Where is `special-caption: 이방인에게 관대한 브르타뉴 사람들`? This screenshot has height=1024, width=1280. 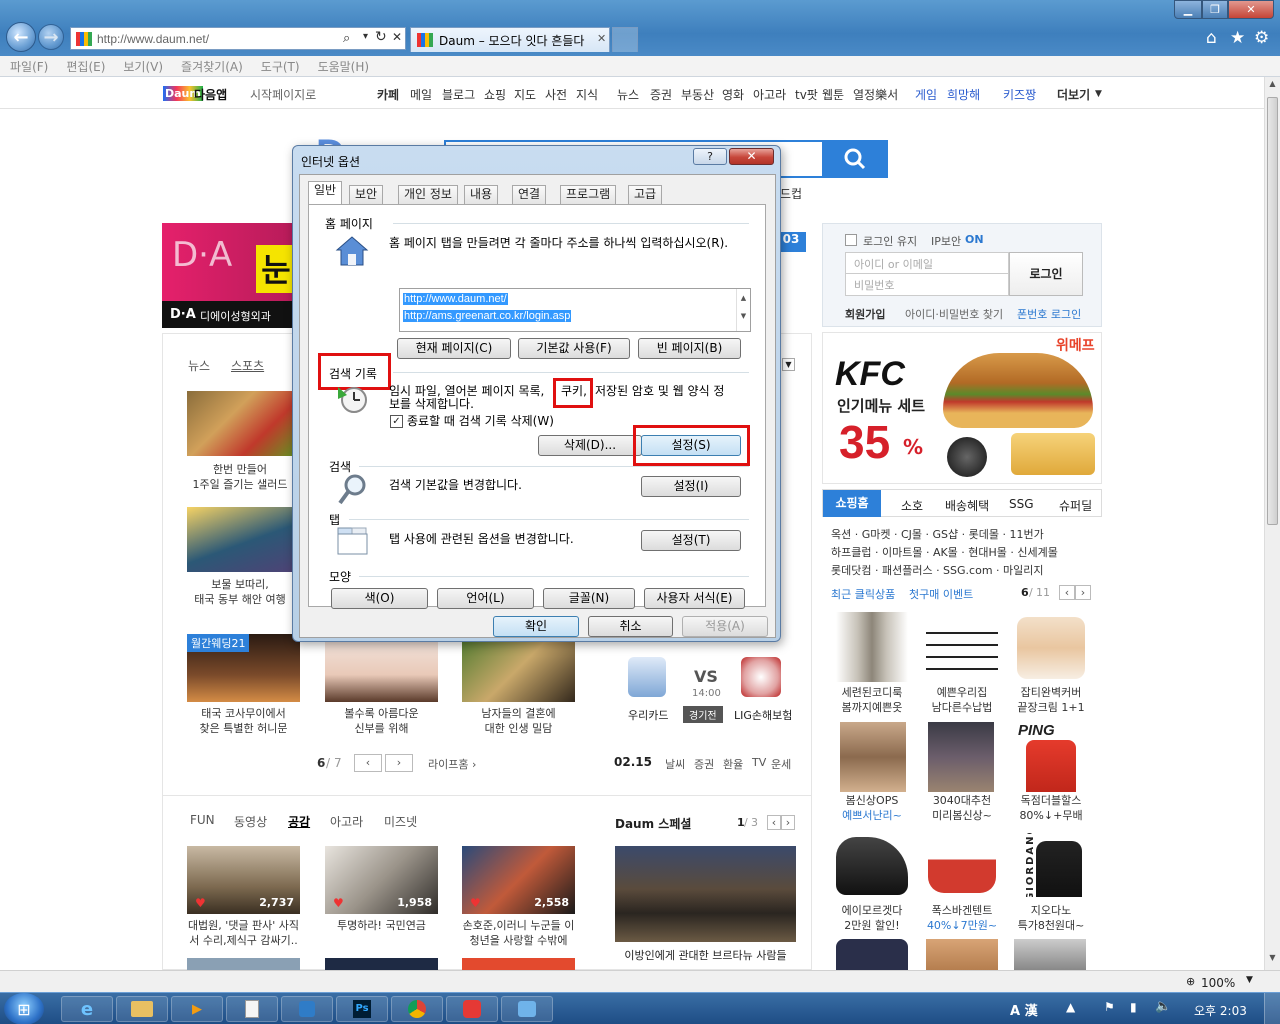
special-caption: 이방인에게 관대한 브르타뉴 사람들 is located at coordinates (705, 955).